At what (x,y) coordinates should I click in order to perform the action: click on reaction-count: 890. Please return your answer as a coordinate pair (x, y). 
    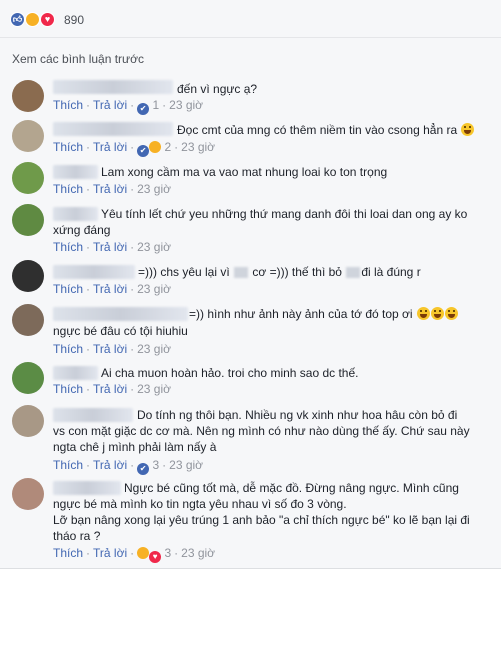
    Looking at the image, I should click on (74, 20).